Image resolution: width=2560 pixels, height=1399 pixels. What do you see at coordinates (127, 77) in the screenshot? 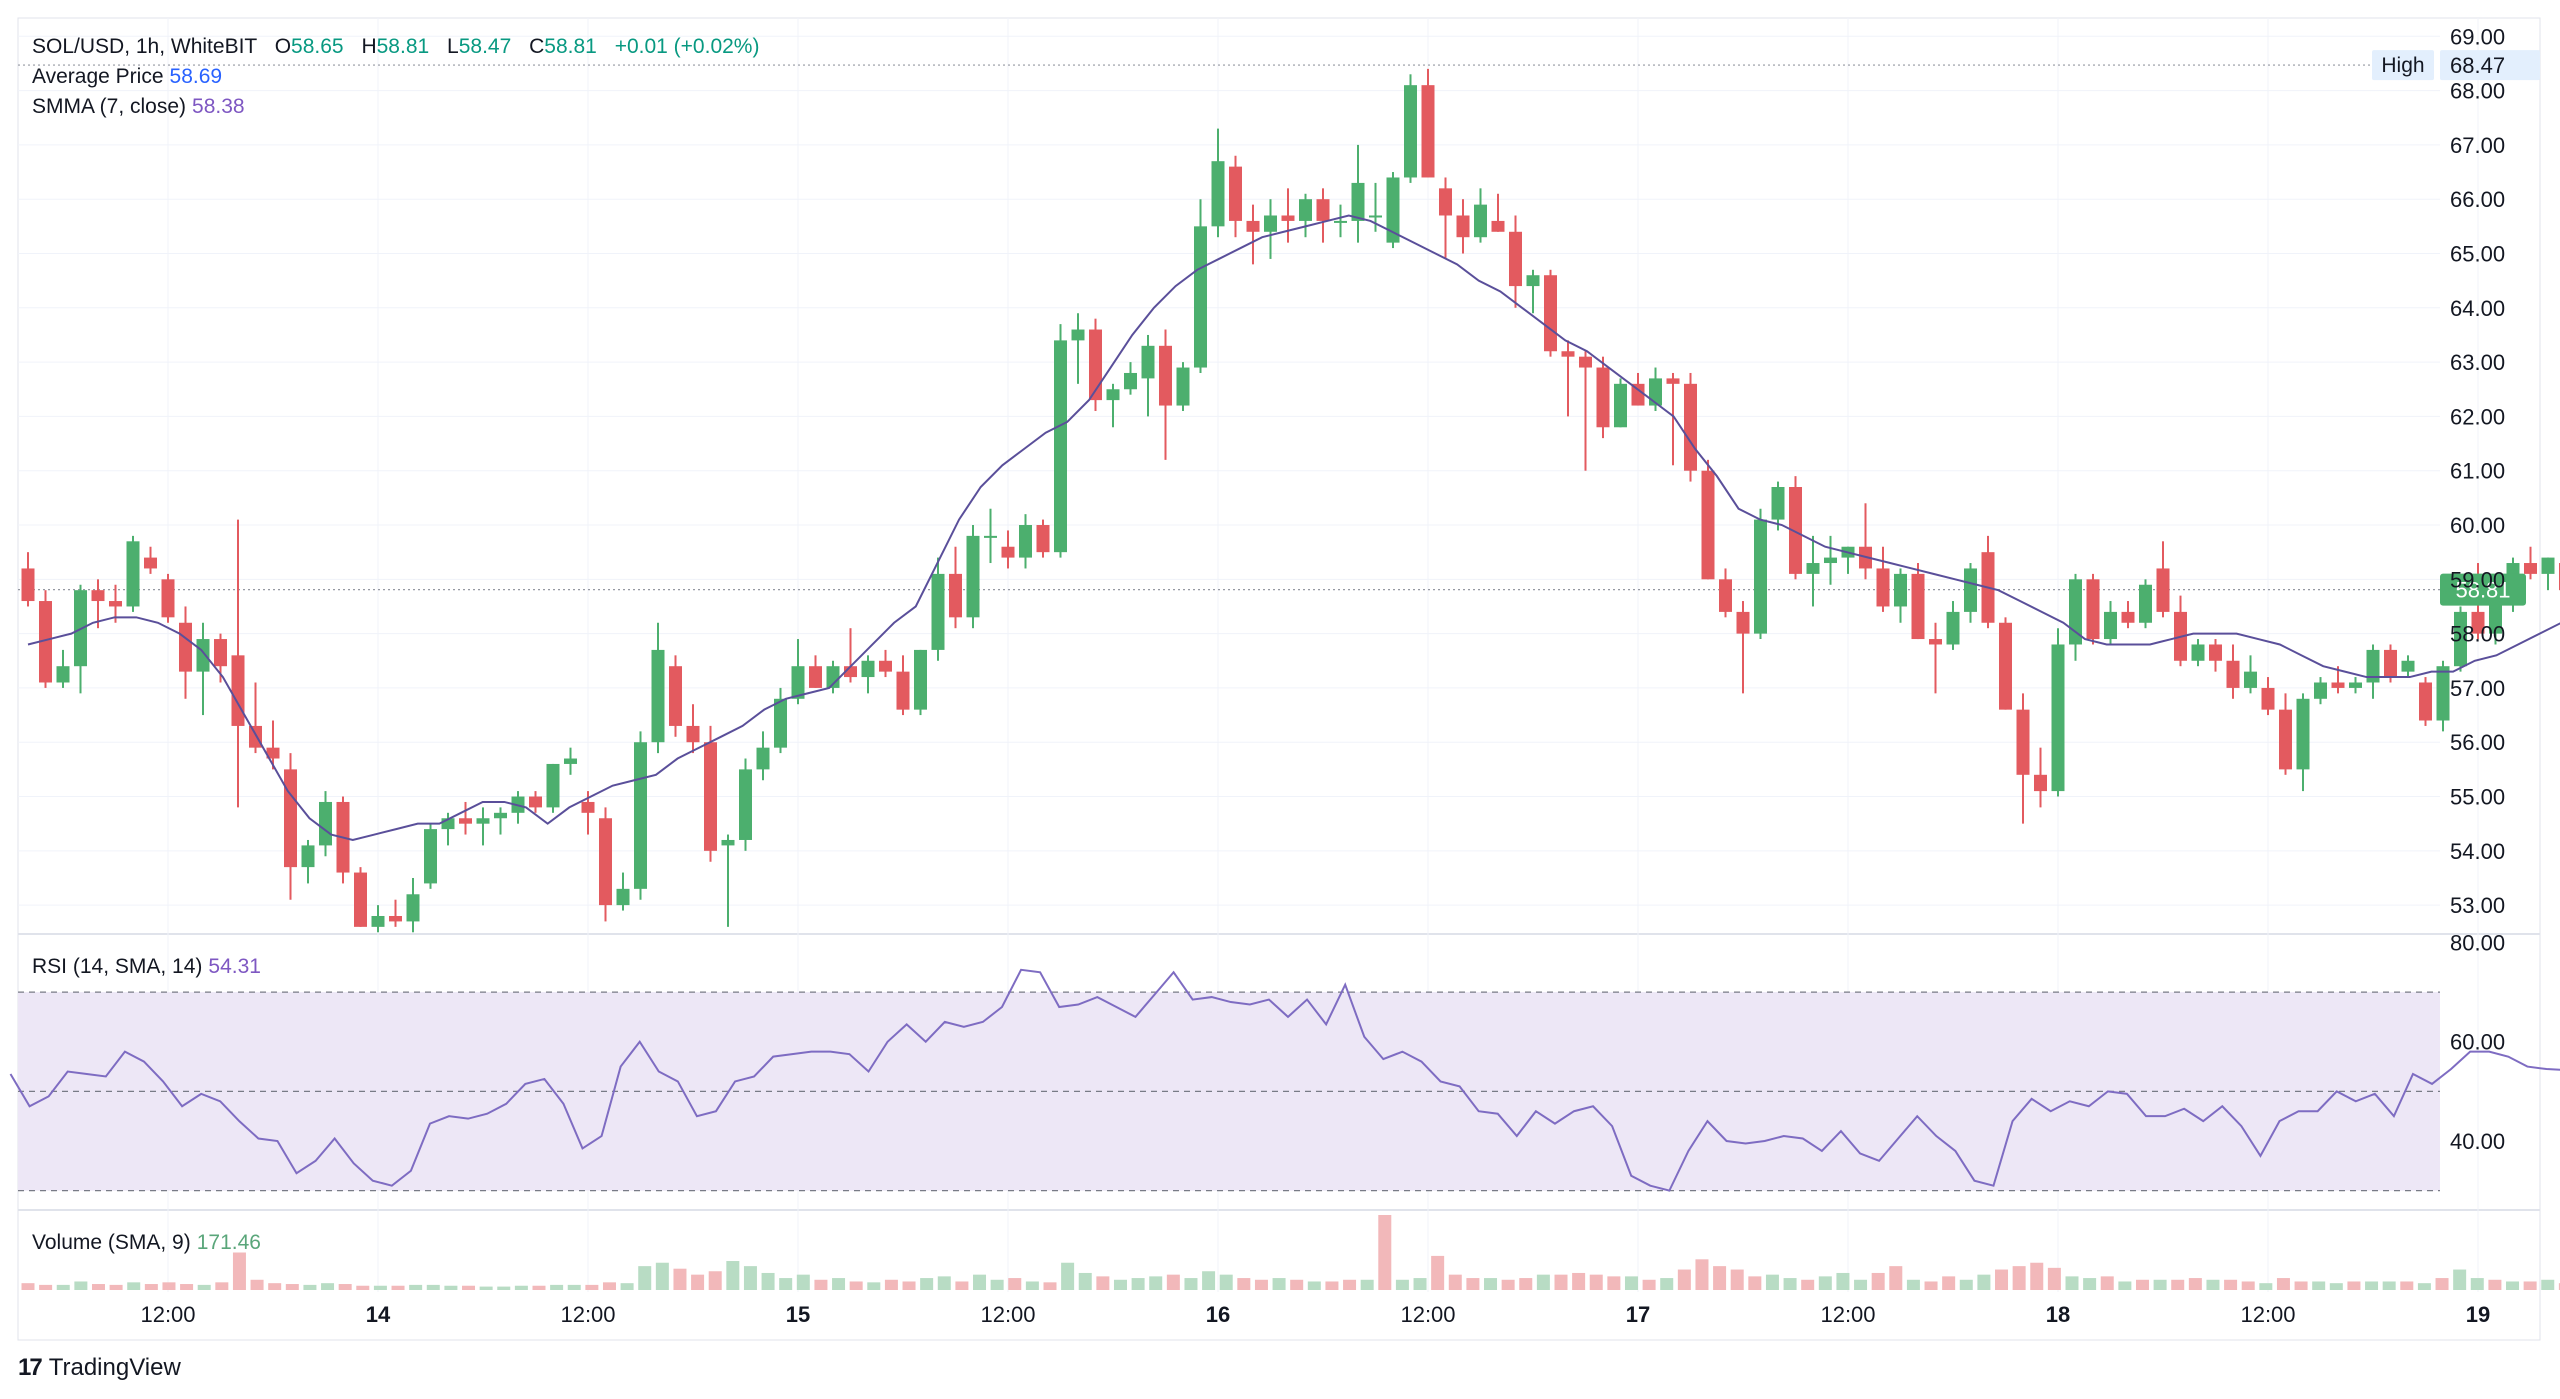
I see `average-price-legend: Average Price 58.69` at bounding box center [127, 77].